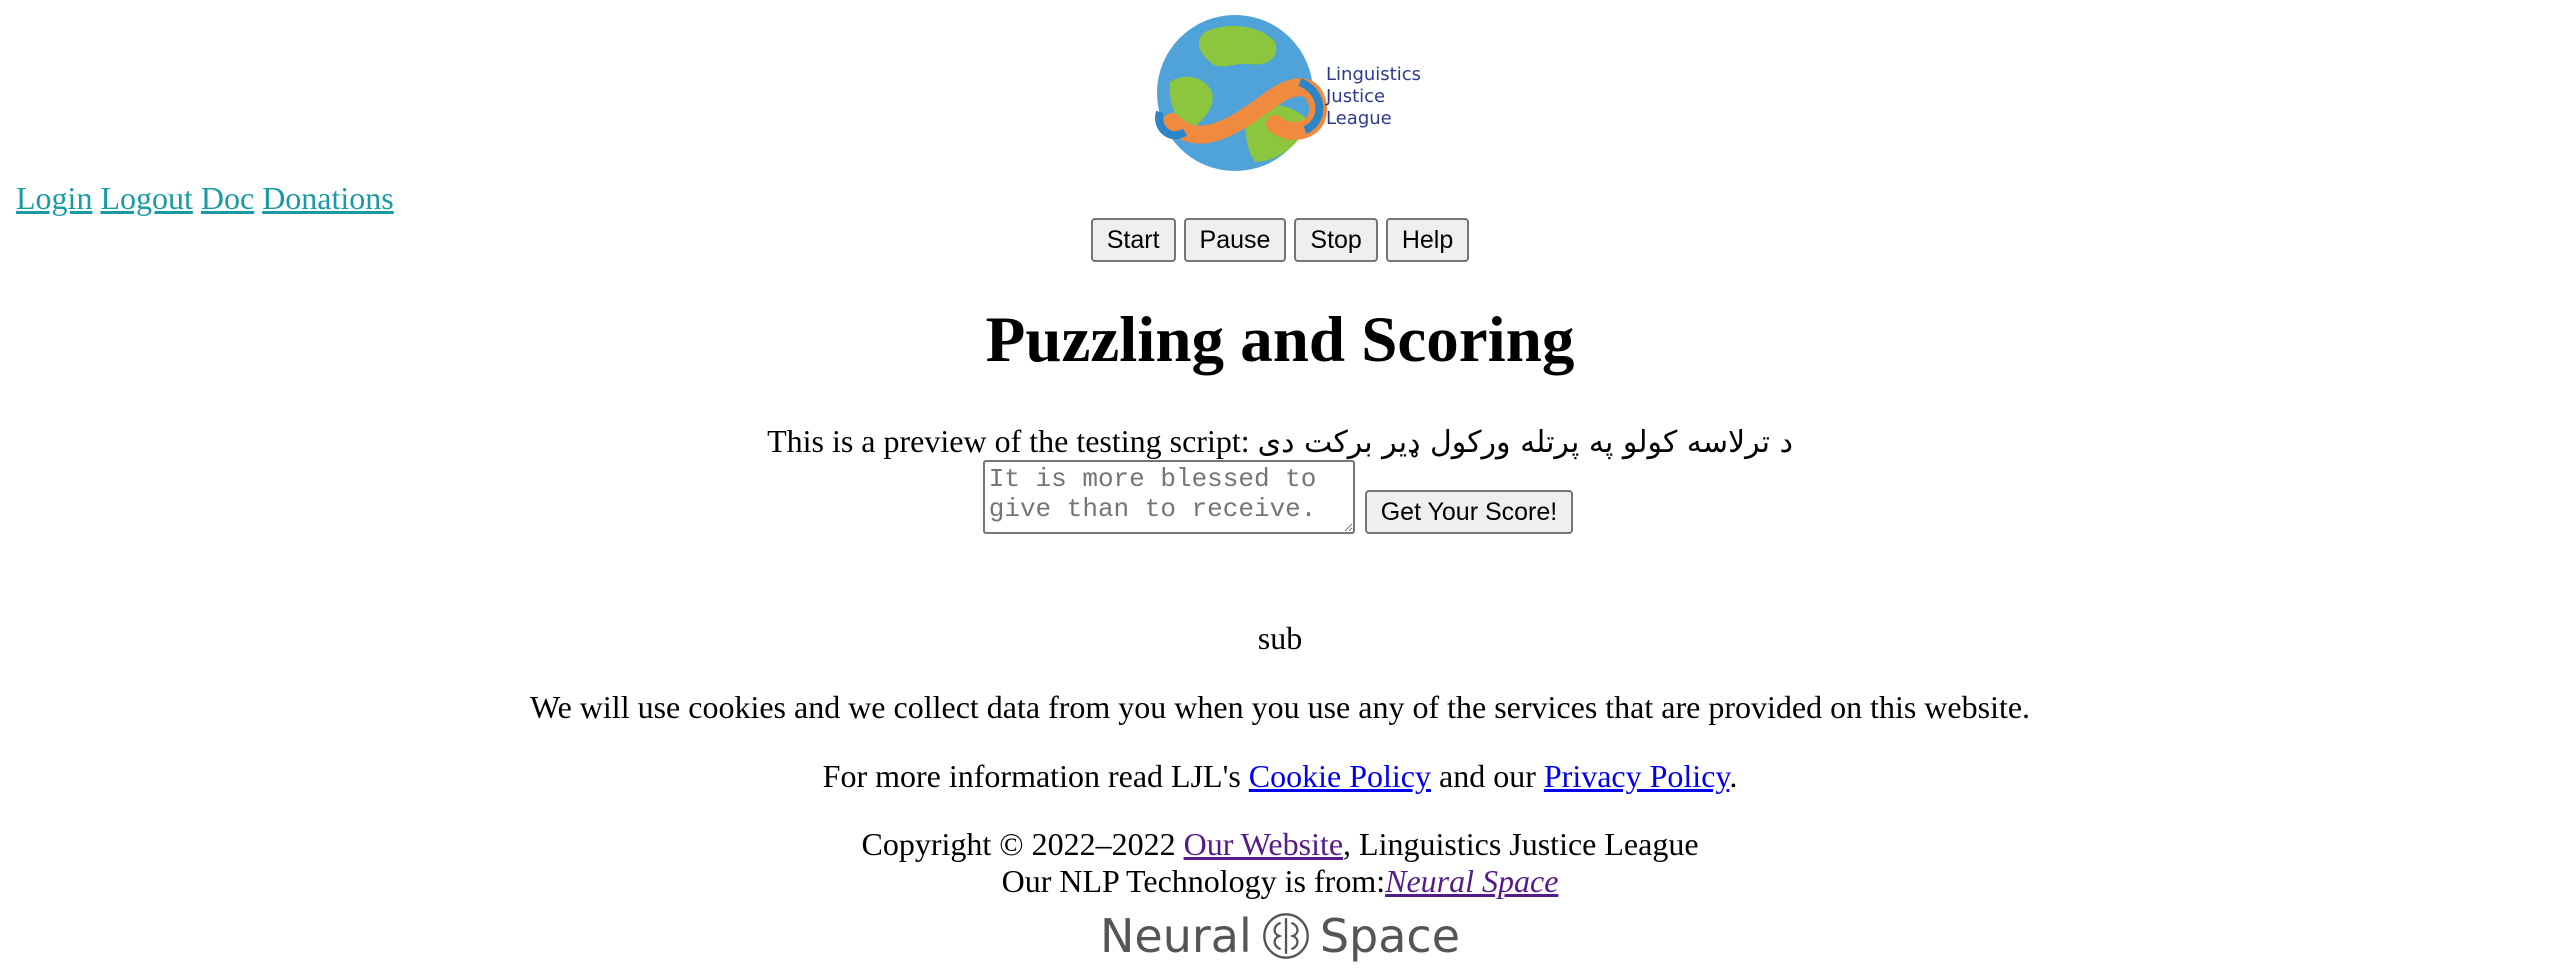 This screenshot has width=2560, height=977. What do you see at coordinates (1280, 340) in the screenshot?
I see `page-title: Puzzling and Scoring` at bounding box center [1280, 340].